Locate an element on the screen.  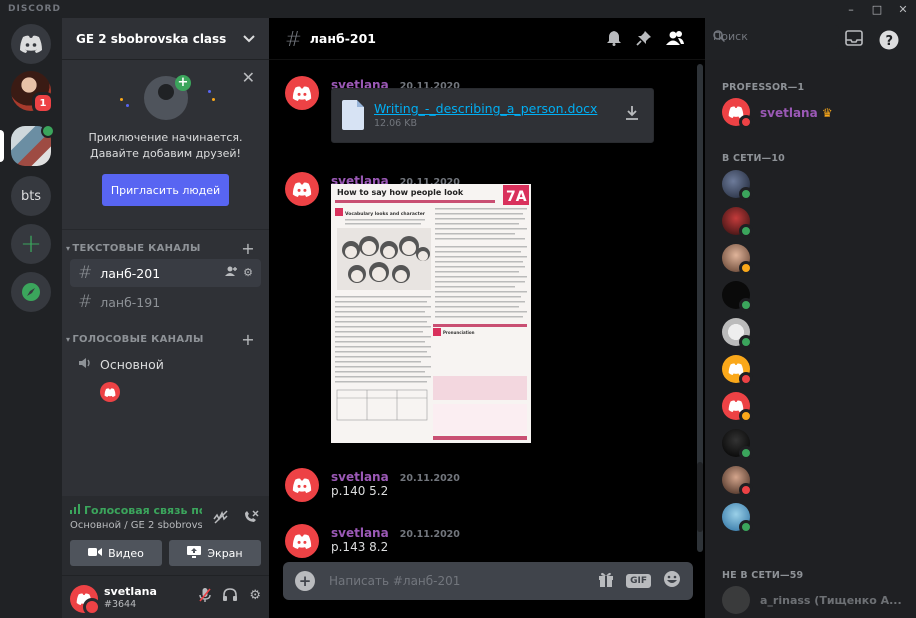
gif-button: GIF is located at coordinates (638, 581).